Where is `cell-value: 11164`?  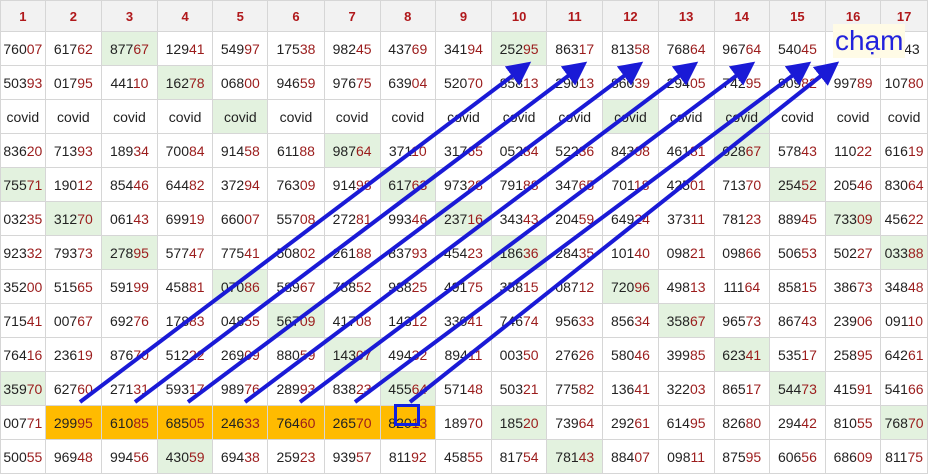
cell-value: 11164 is located at coordinates (742, 286).